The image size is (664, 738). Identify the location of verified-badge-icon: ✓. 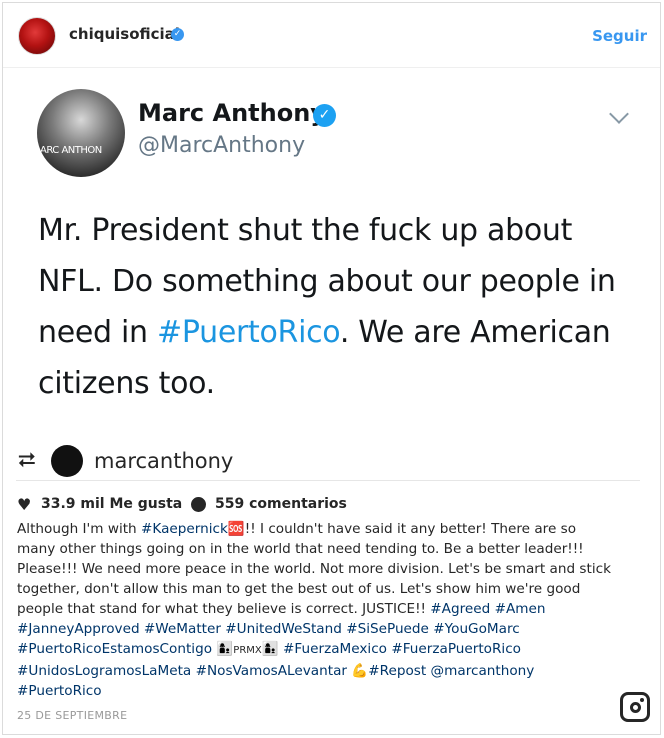
(177, 34).